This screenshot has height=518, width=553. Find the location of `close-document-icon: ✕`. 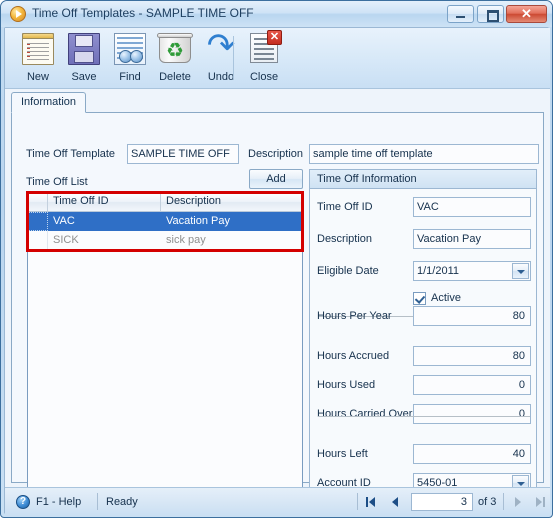

close-document-icon: ✕ is located at coordinates (266, 46).